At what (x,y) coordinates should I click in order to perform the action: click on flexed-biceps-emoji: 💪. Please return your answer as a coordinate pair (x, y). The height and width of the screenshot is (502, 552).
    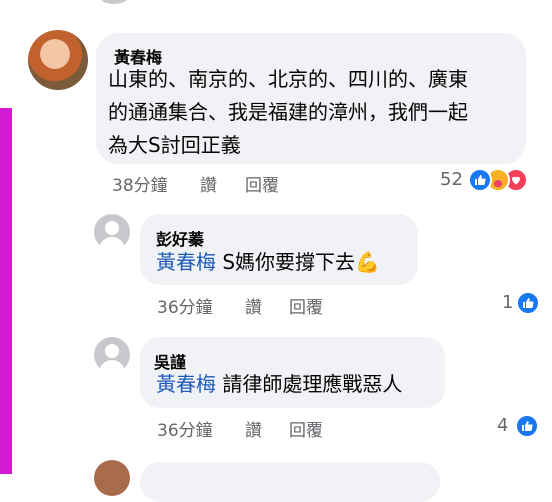
    Looking at the image, I should click on (367, 262).